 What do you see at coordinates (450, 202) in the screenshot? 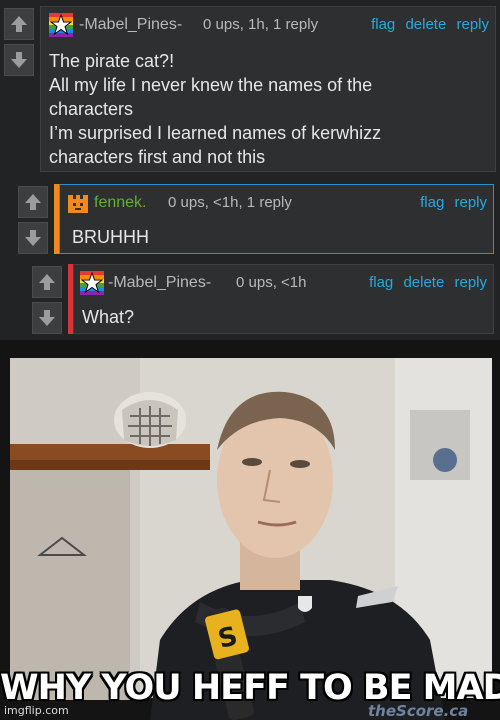
I see `comment-actions: flag reply` at bounding box center [450, 202].